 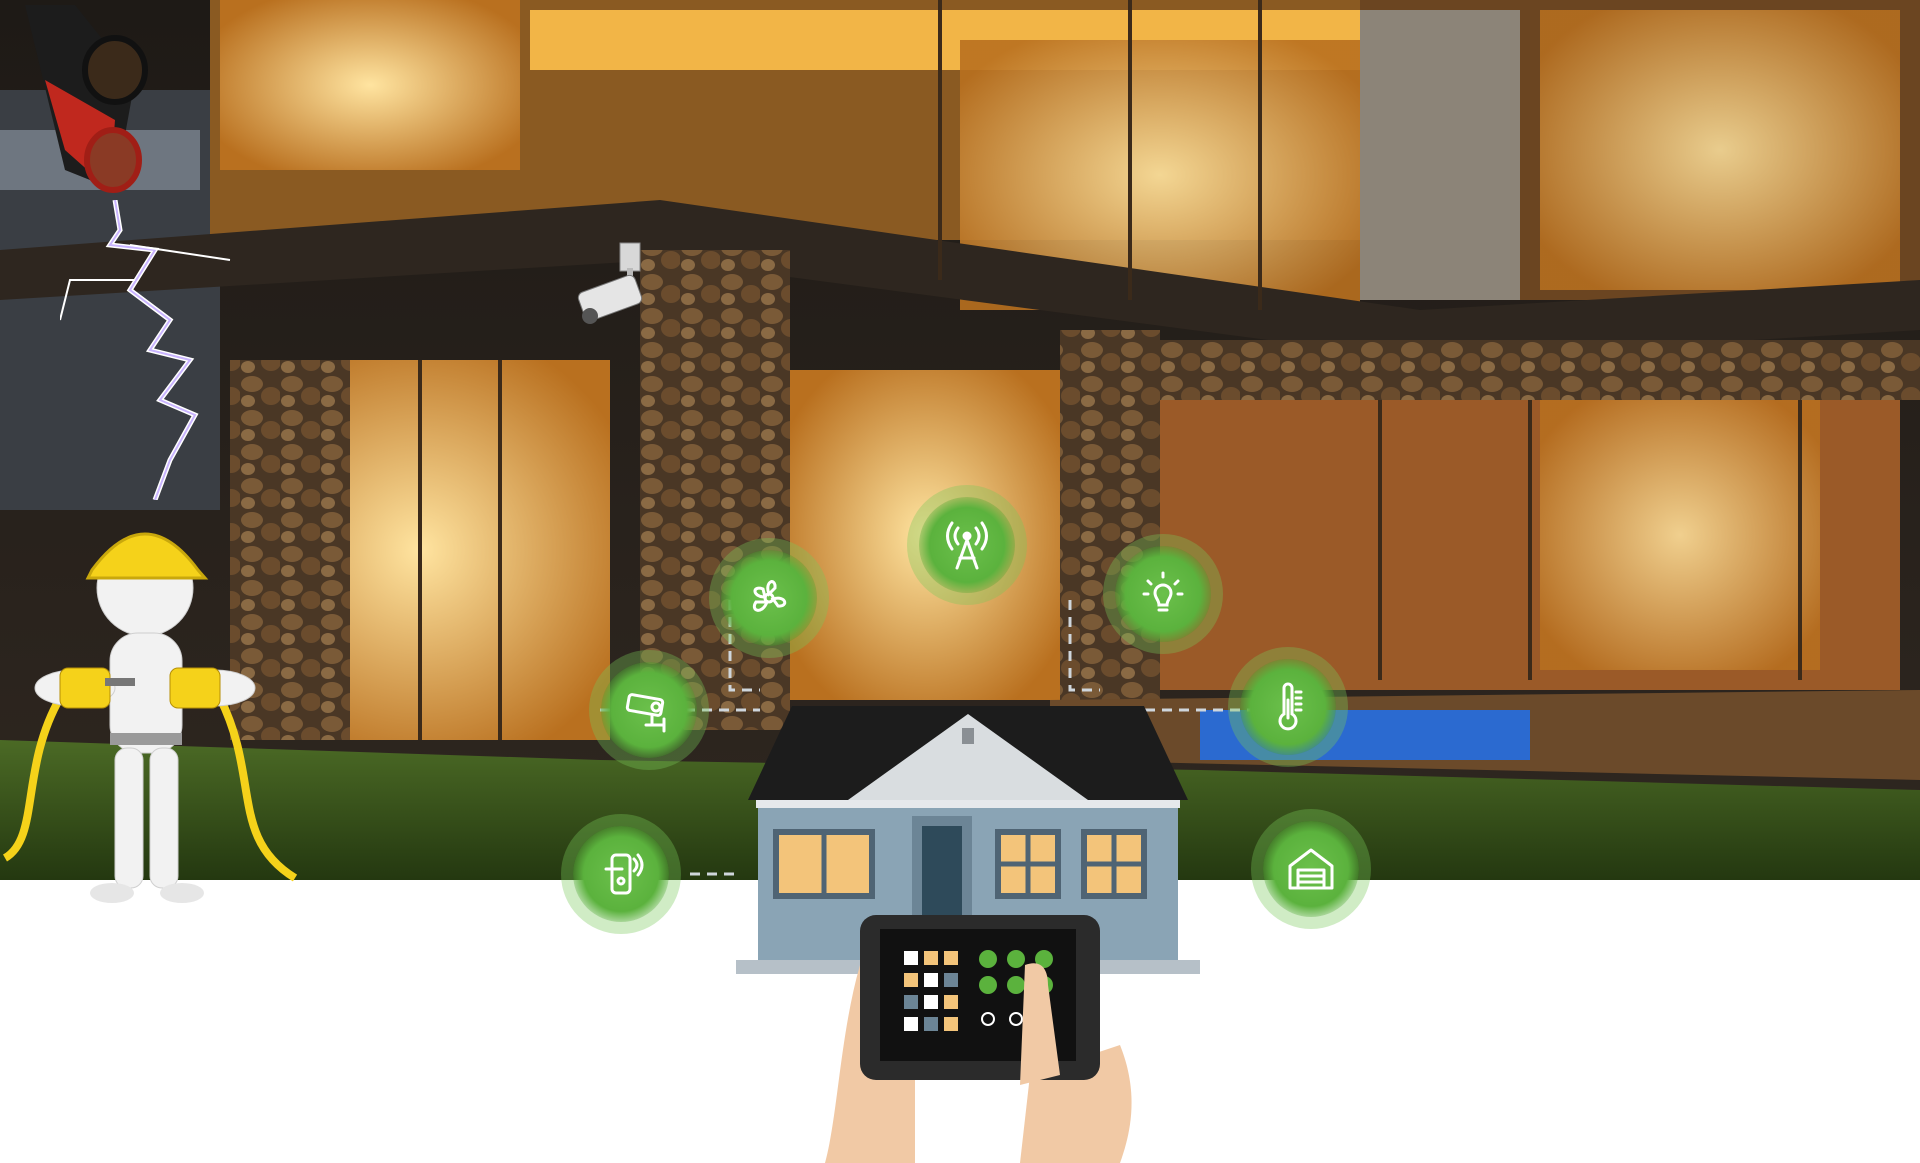 What do you see at coordinates (610, 283) in the screenshot?
I see `security-camera-icon` at bounding box center [610, 283].